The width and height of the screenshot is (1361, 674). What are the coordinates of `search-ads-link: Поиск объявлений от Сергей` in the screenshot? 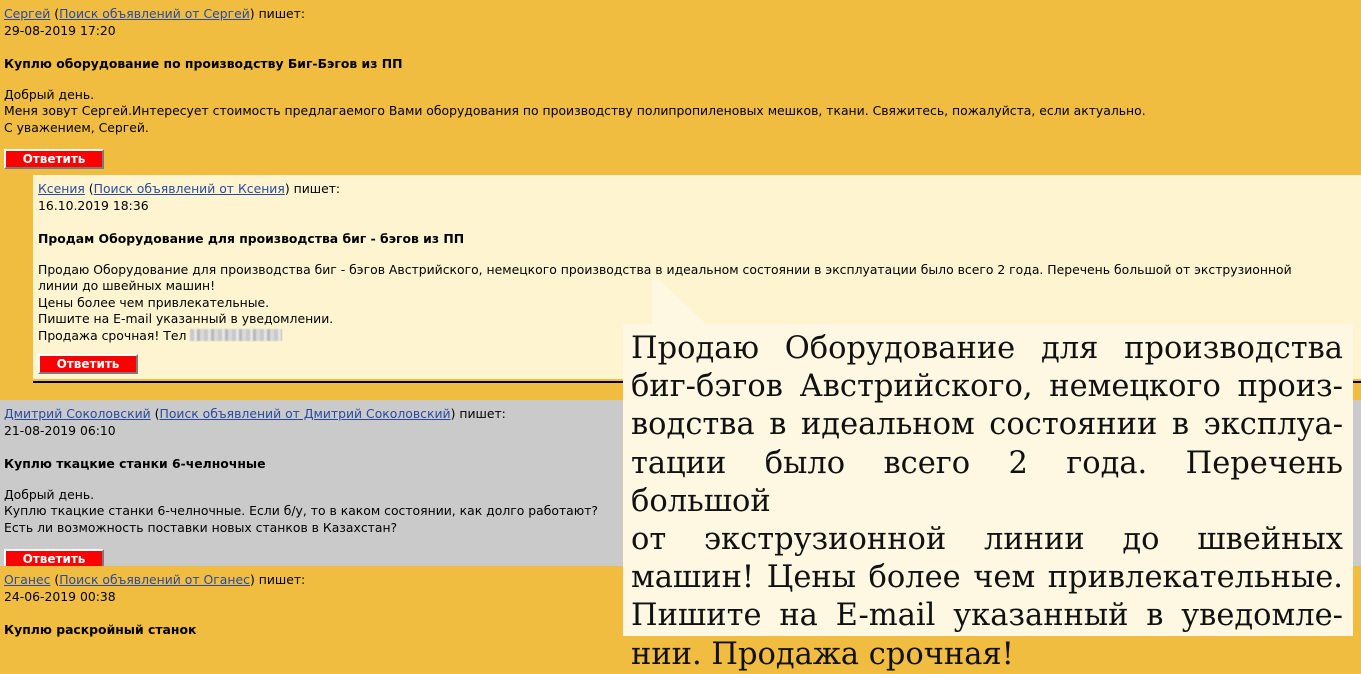 It's located at (154, 13).